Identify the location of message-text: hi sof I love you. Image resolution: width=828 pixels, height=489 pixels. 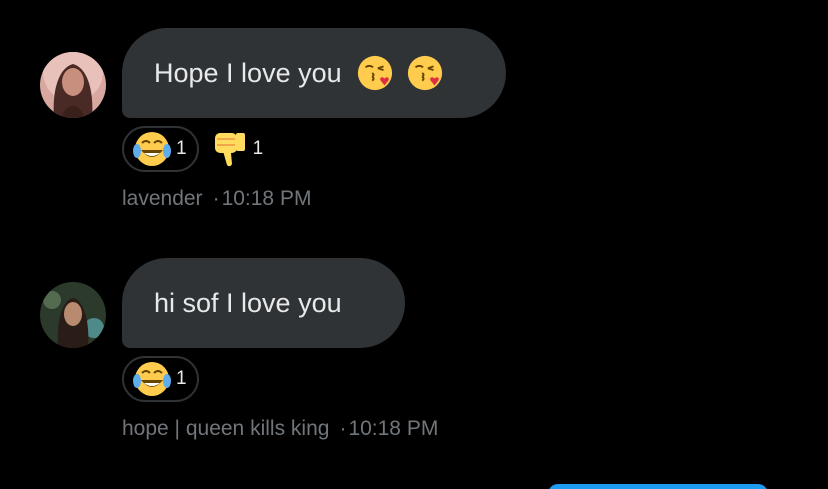
(248, 302).